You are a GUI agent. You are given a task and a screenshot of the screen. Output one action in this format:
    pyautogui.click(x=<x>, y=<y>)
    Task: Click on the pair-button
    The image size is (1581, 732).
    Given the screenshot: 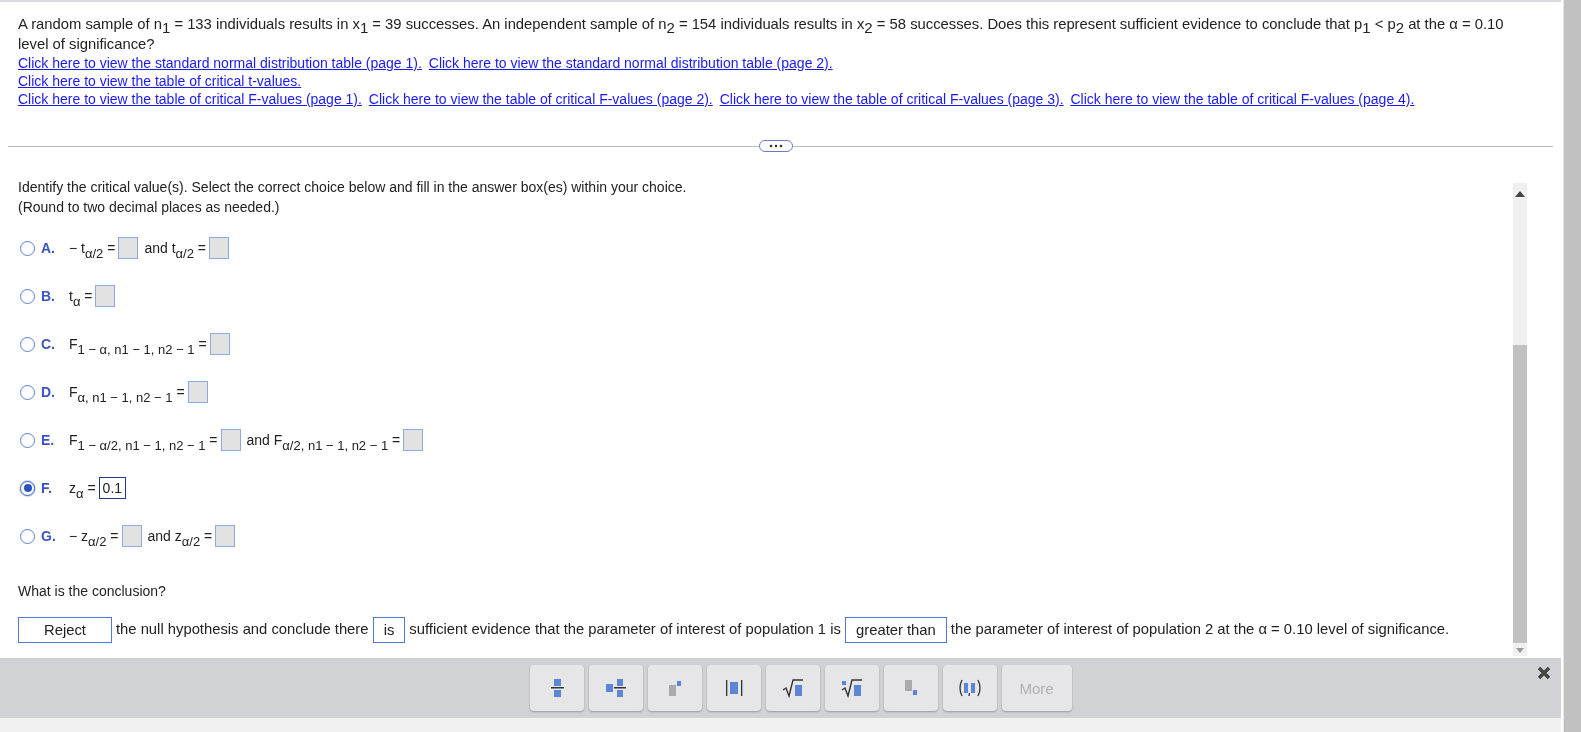 What is the action you would take?
    pyautogui.click(x=969, y=688)
    